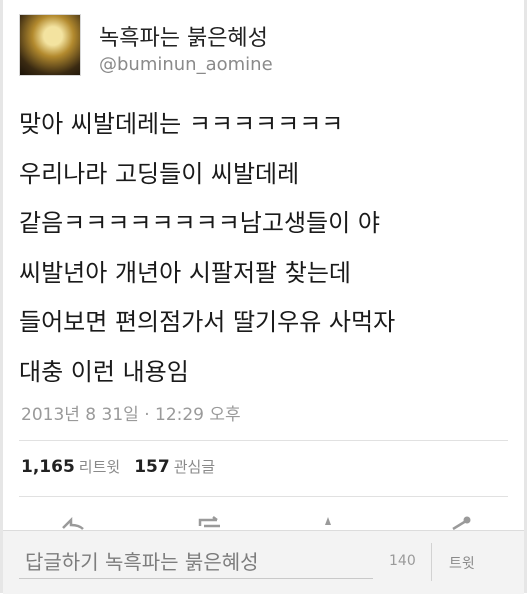  Describe the element at coordinates (104, 371) in the screenshot. I see `tweet-line: 대충 이런 내용임` at that location.